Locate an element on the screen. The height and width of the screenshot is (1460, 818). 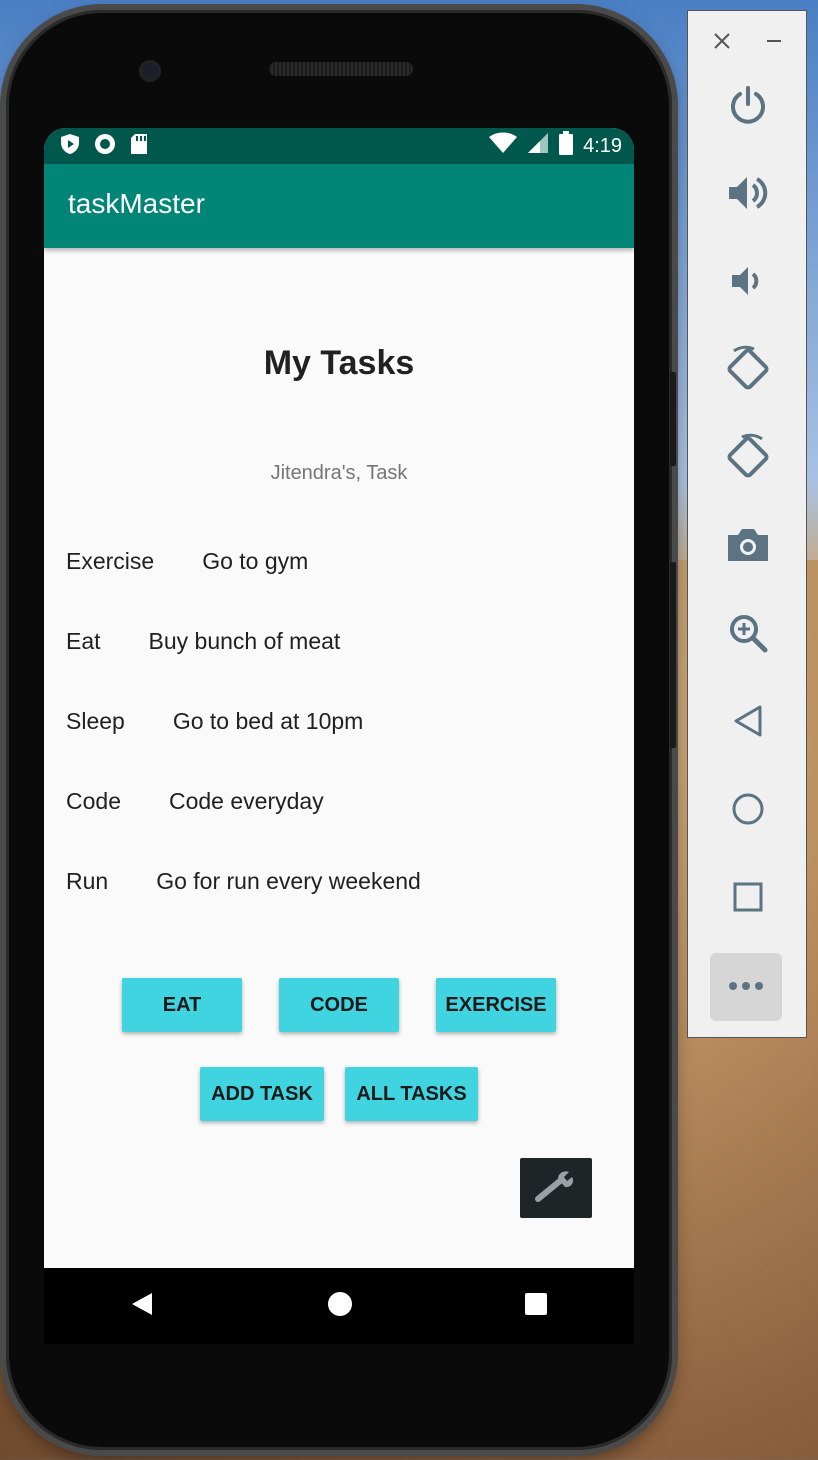
rotate-right-button is located at coordinates (748, 459).